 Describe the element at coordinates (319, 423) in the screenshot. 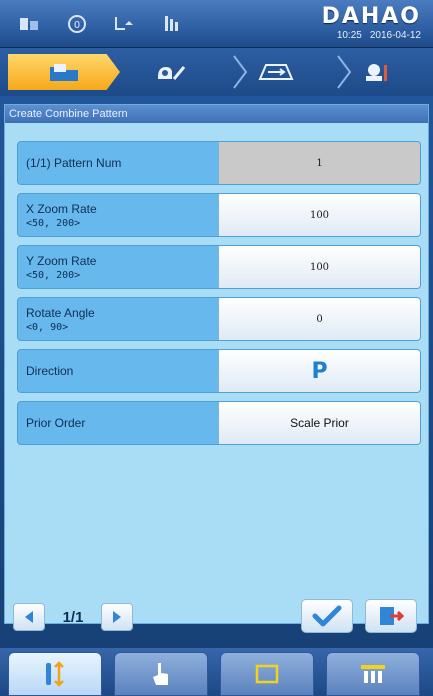

I see `prior-order-button: Scale Prior` at that location.